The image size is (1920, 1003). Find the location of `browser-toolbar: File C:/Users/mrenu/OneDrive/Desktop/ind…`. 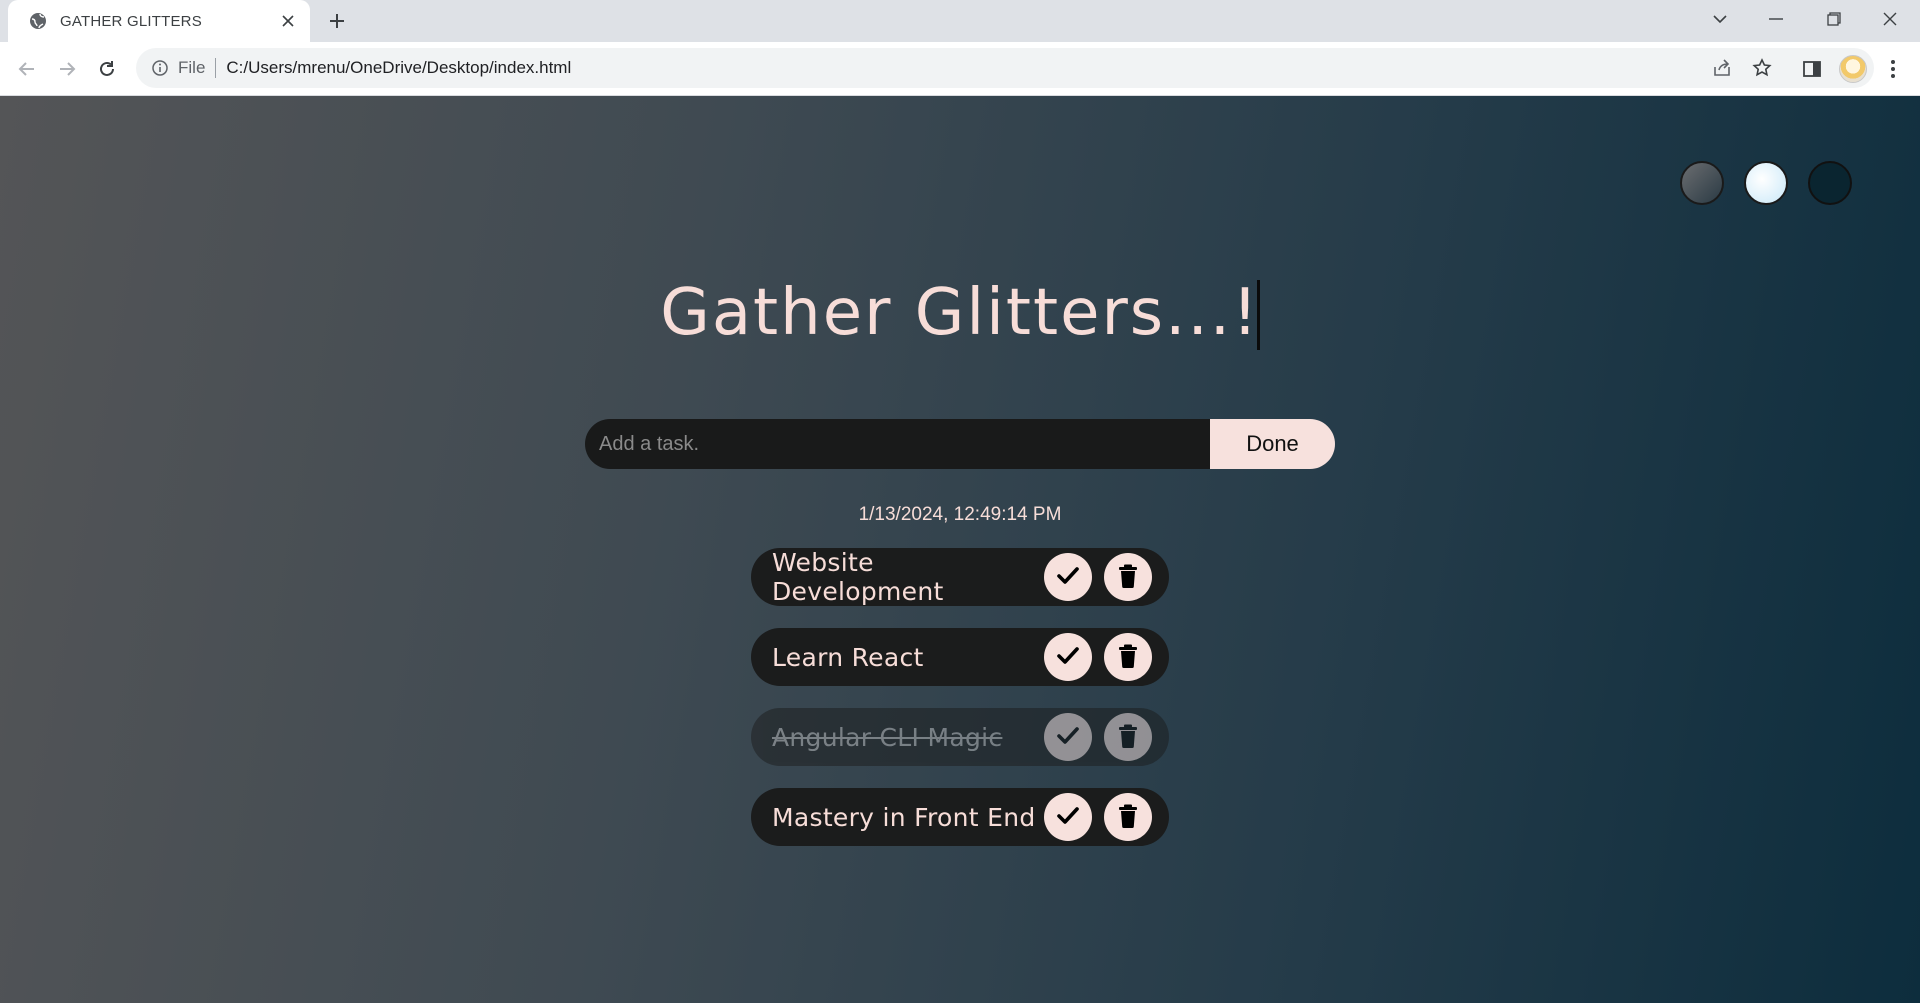

browser-toolbar: File C:/Users/mrenu/OneDrive/Desktop/ind… is located at coordinates (960, 69).